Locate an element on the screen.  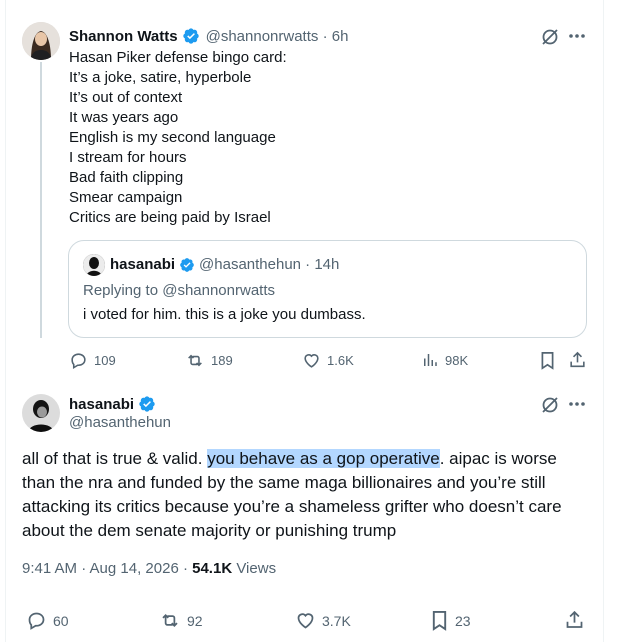
quoted-author-name: hasanabi is located at coordinates (142, 264).